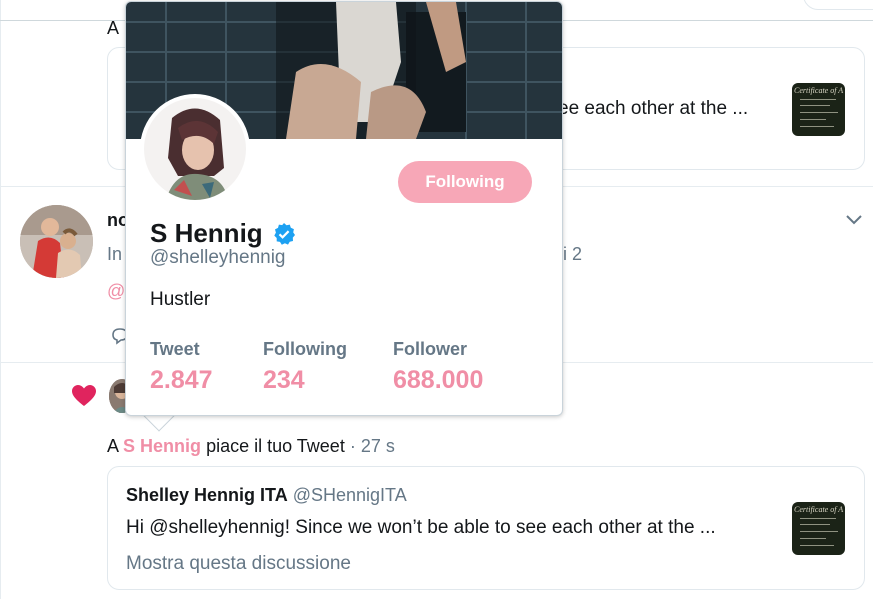 The width and height of the screenshot is (873, 599). I want to click on search-box, so click(838, 5).